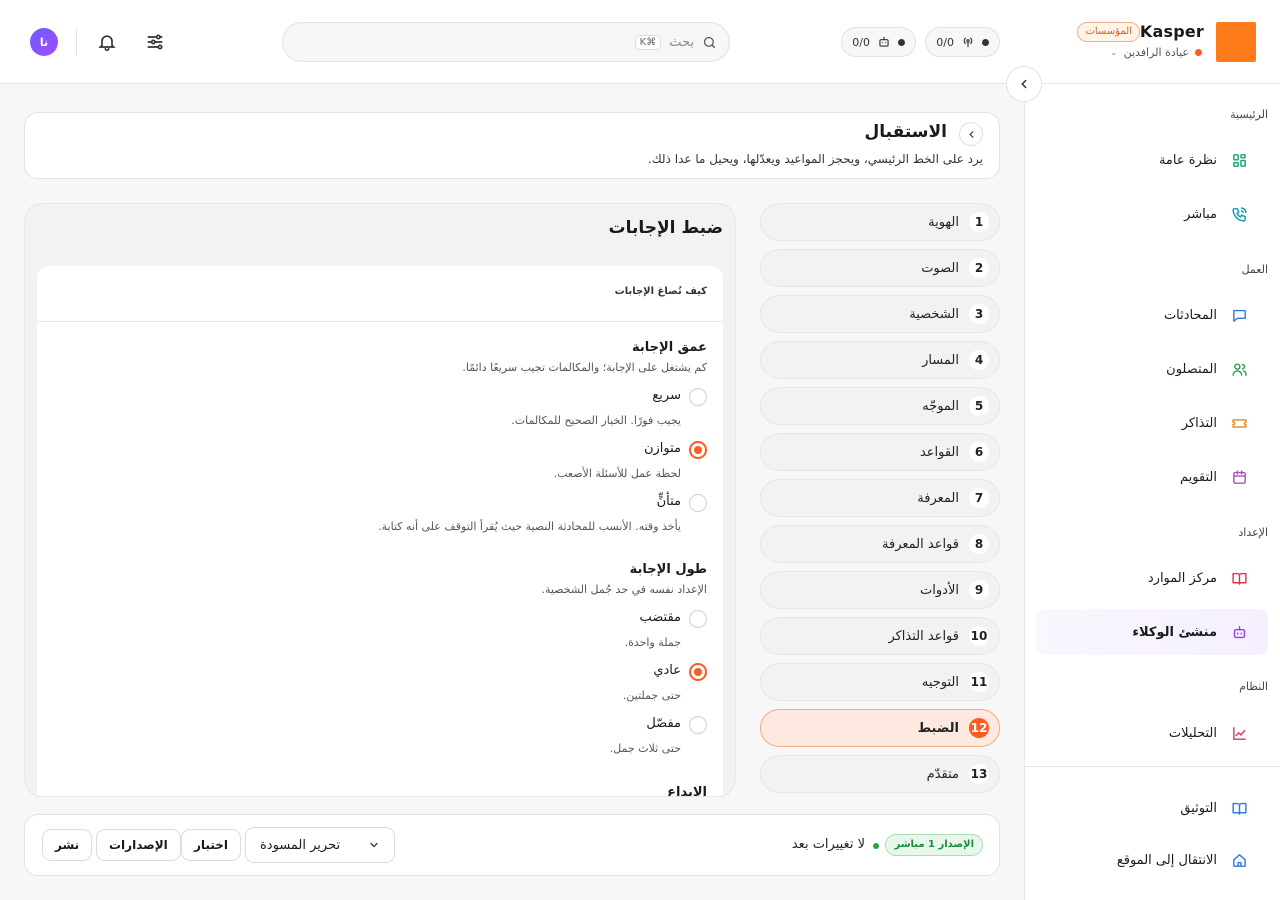  Describe the element at coordinates (1024, 84) in the screenshot. I see `sidebar-collapse-button` at that location.